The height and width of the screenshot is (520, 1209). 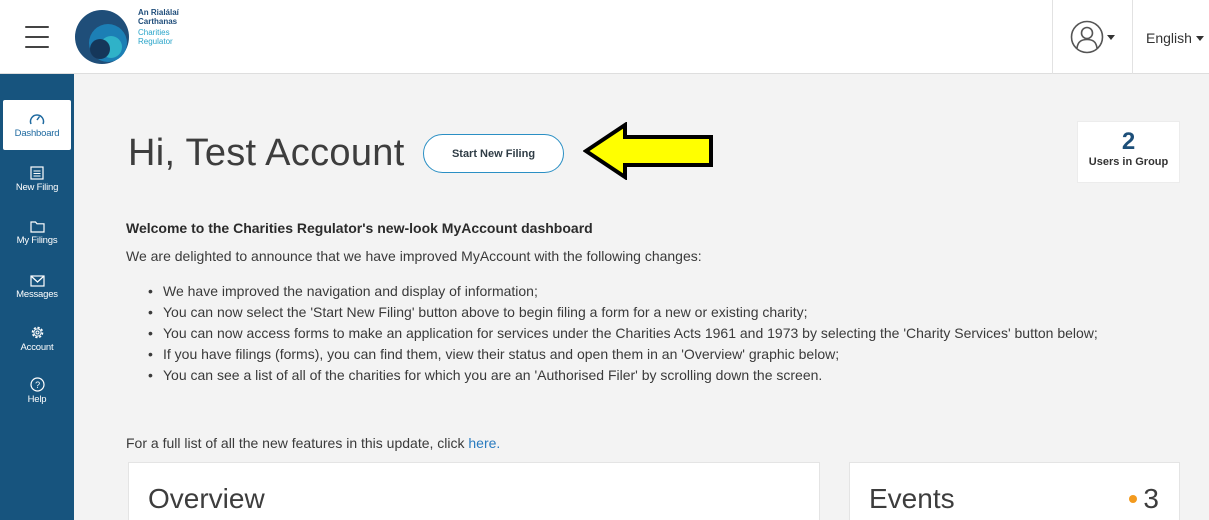 I want to click on sidebar-item-account: Account, so click(x=37, y=339).